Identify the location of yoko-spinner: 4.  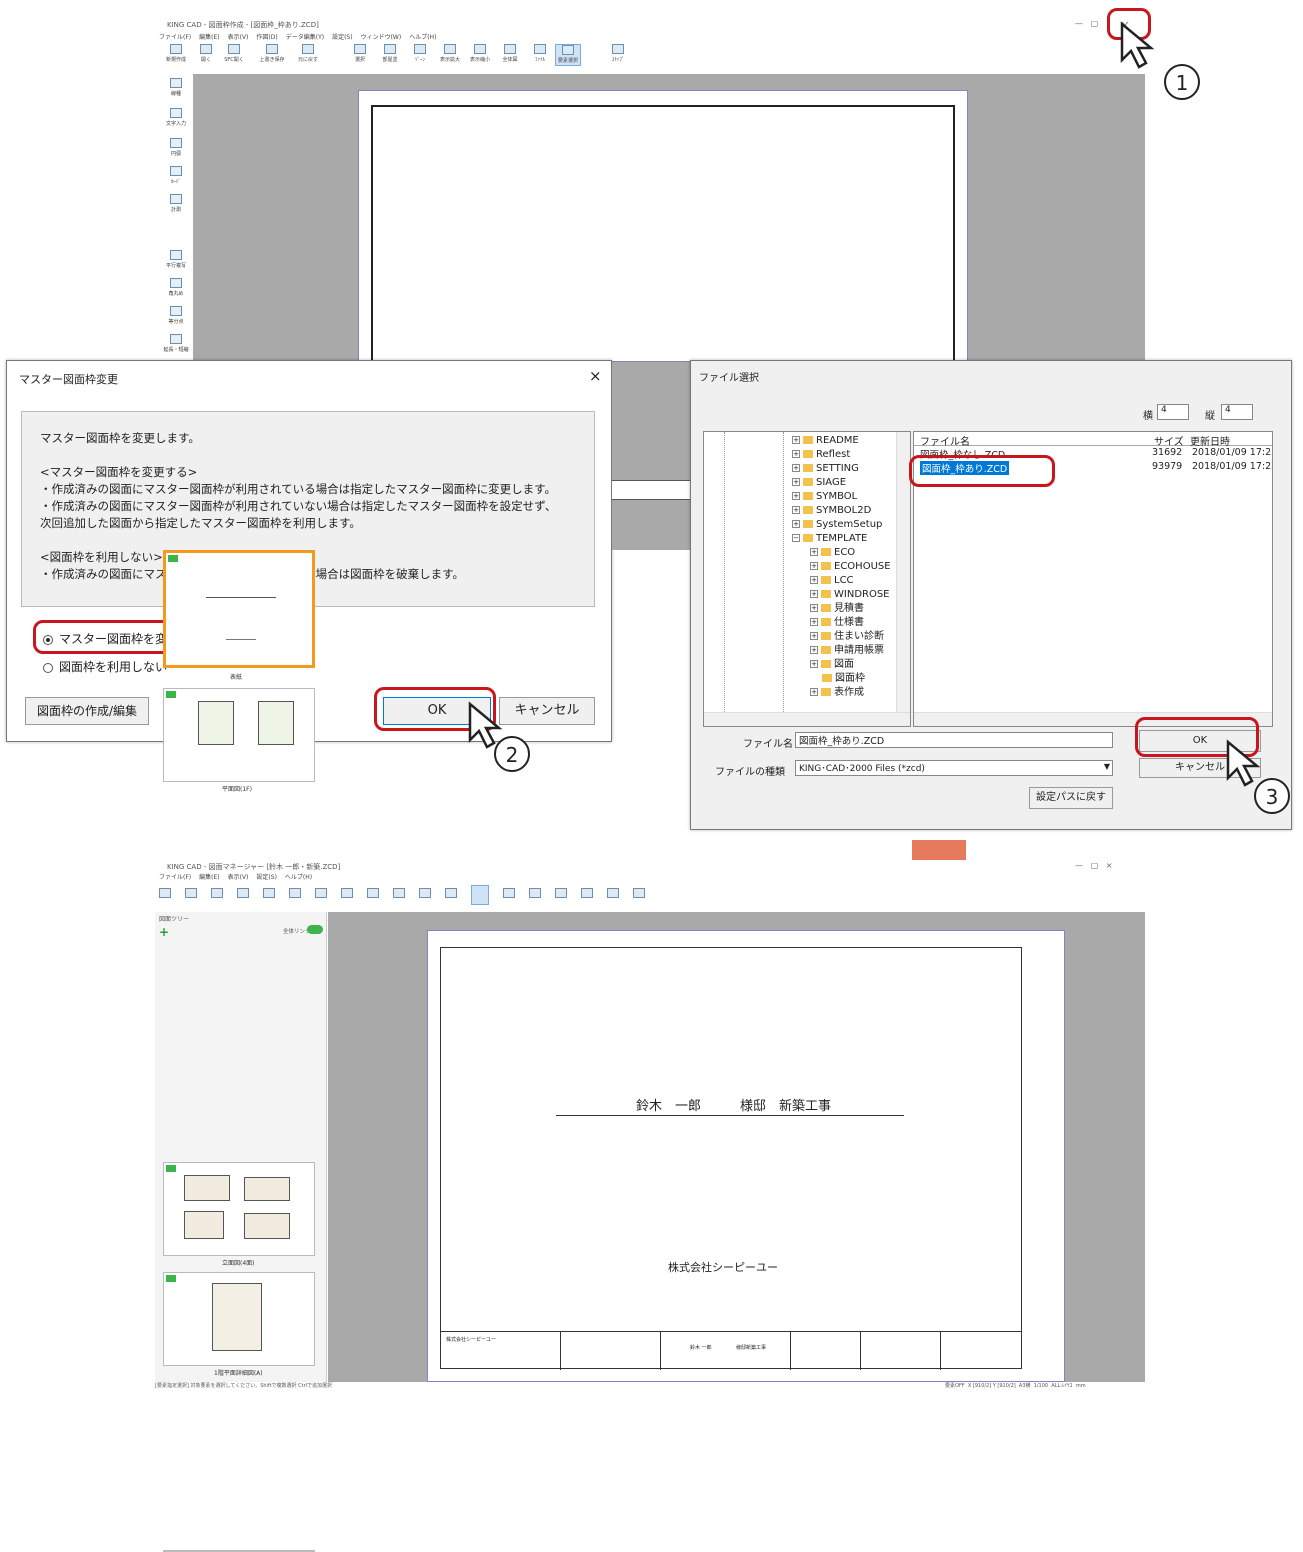
(1173, 412).